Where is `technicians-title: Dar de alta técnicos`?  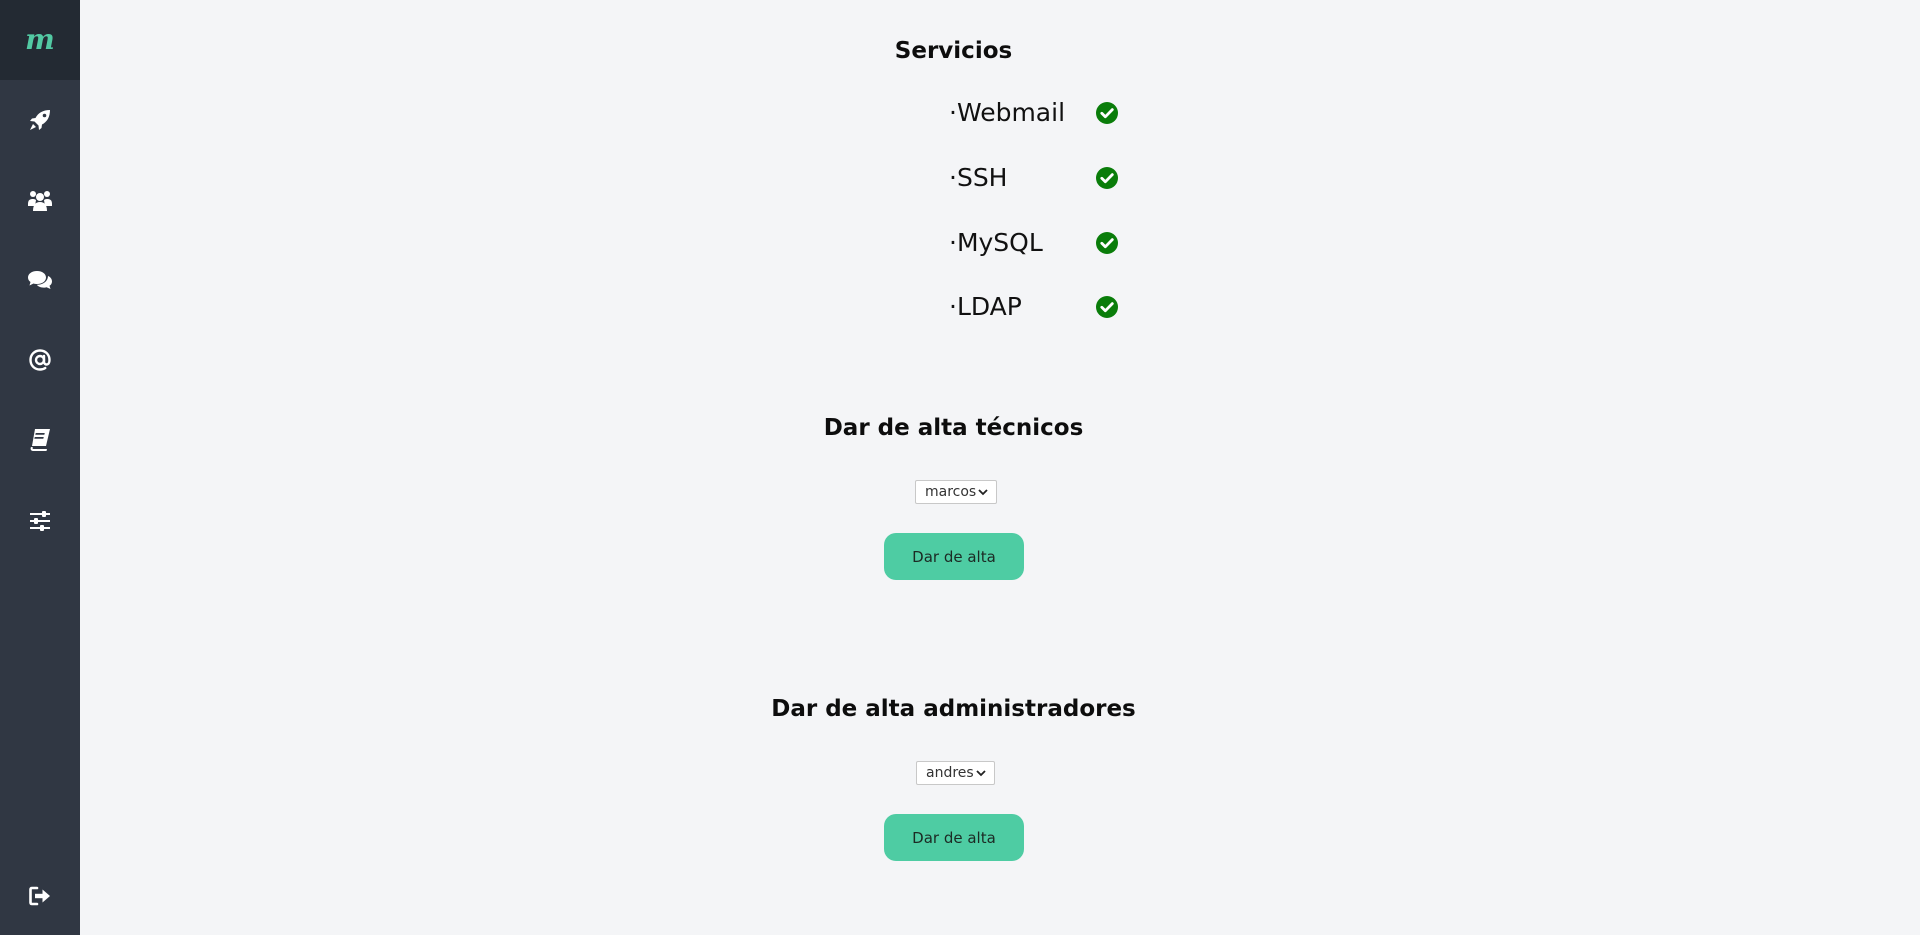 technicians-title: Dar de alta técnicos is located at coordinates (953, 428).